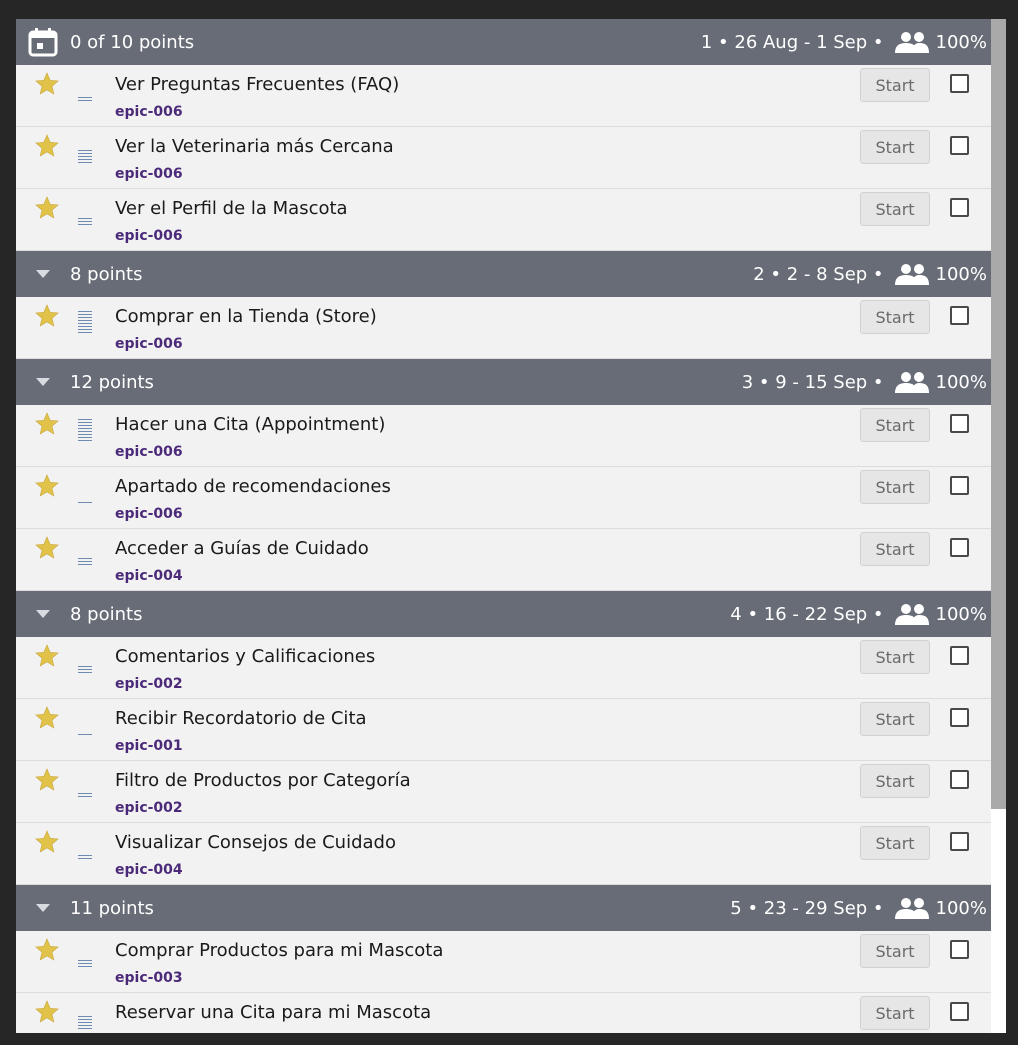 The width and height of the screenshot is (1018, 1045). I want to click on story-title: Reservar una Cita para mi Mascota, so click(273, 1012).